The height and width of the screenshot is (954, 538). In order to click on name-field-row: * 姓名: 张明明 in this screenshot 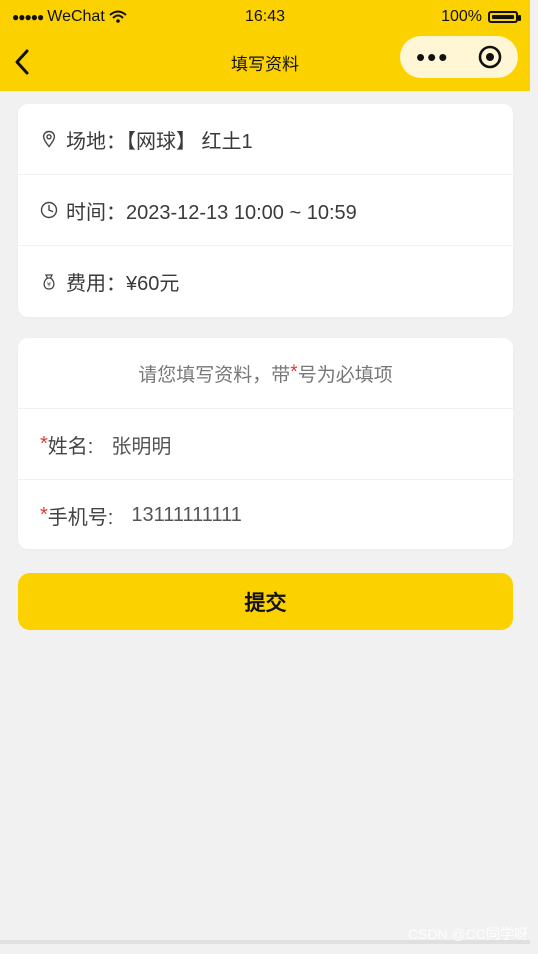, I will do `click(265, 444)`.